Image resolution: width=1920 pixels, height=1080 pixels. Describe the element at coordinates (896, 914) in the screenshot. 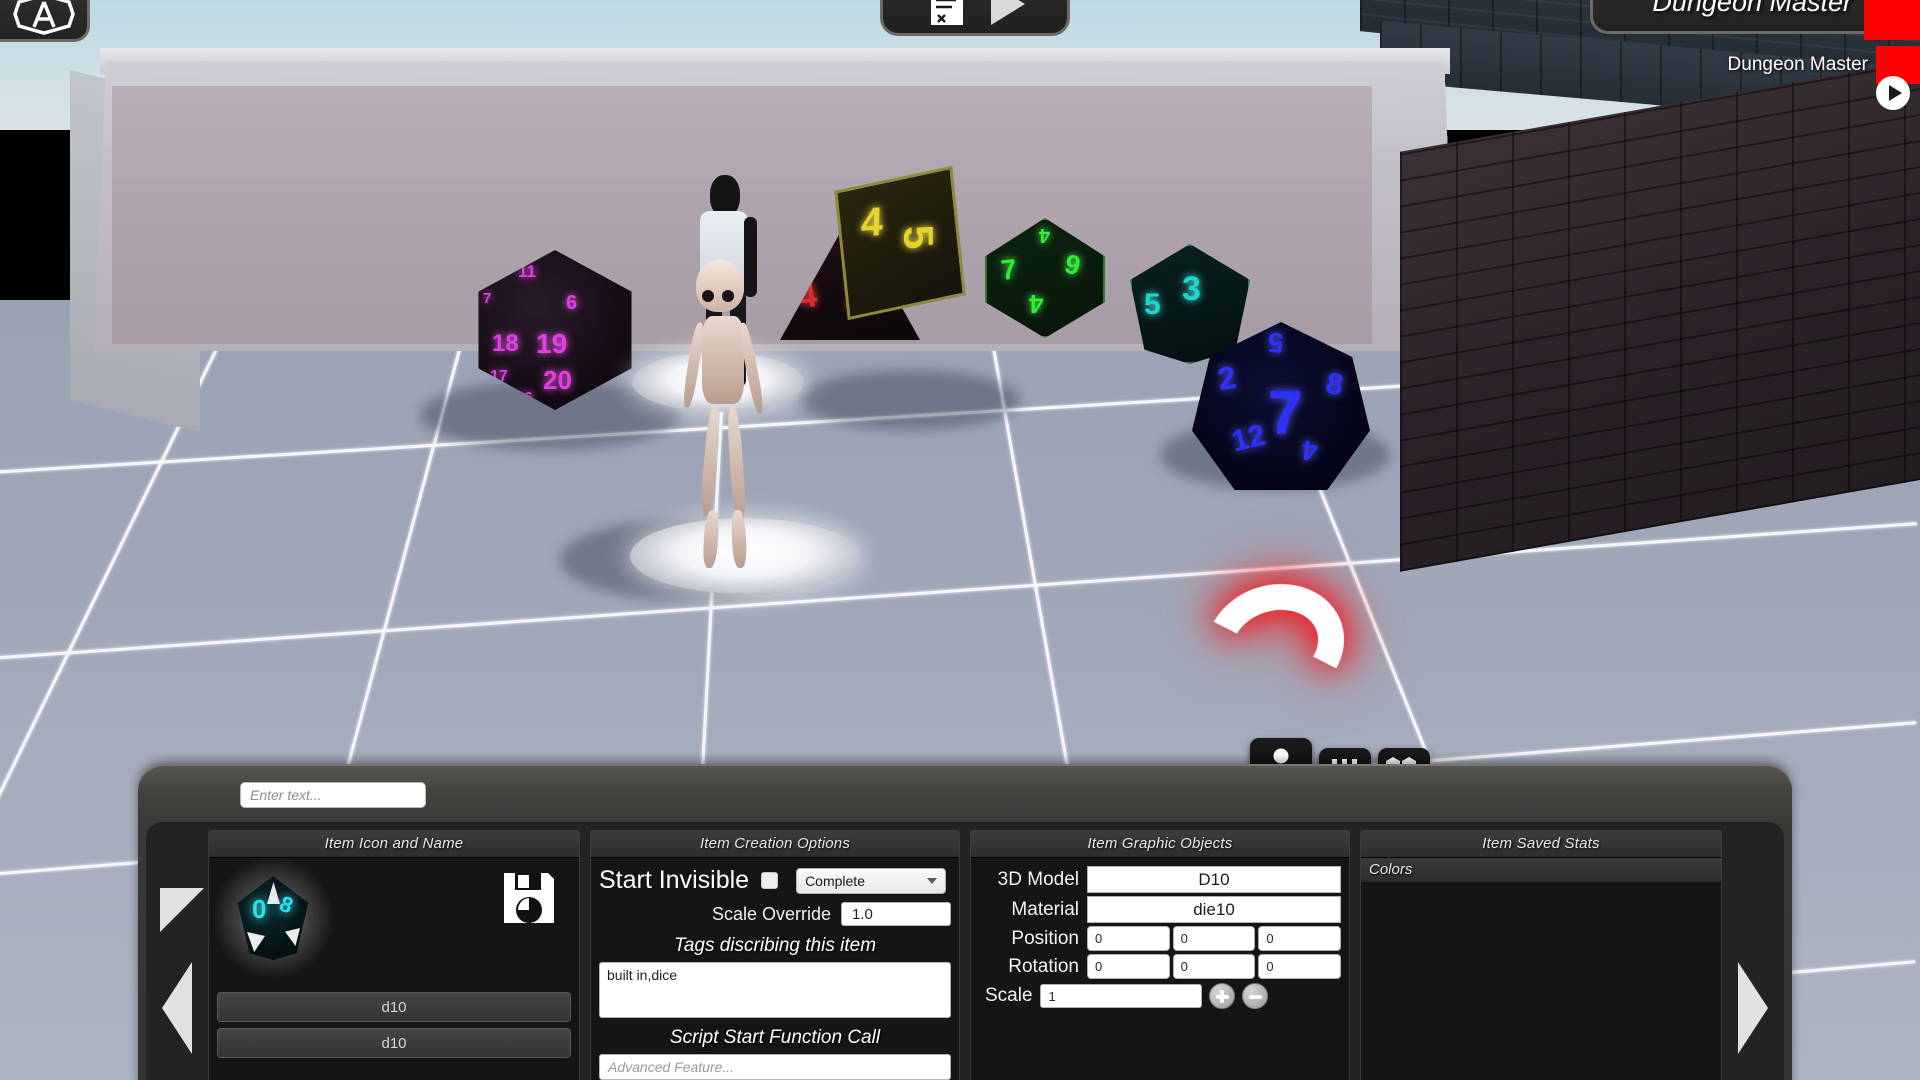

I see `scale-override-input: 1.0` at that location.